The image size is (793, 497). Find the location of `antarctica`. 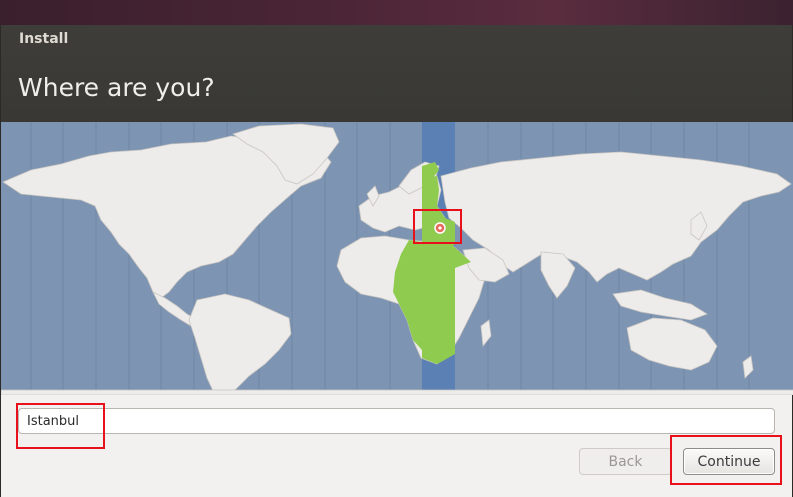

antarctica is located at coordinates (397, 392).